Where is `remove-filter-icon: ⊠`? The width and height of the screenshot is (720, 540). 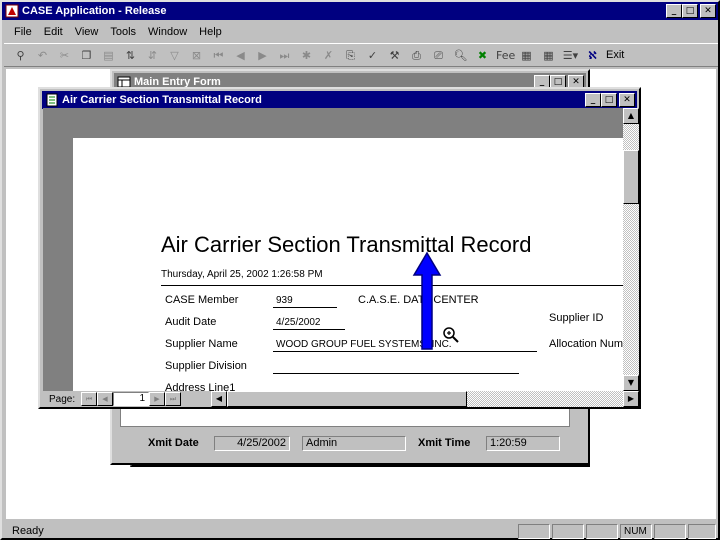 remove-filter-icon: ⊠ is located at coordinates (196, 55).